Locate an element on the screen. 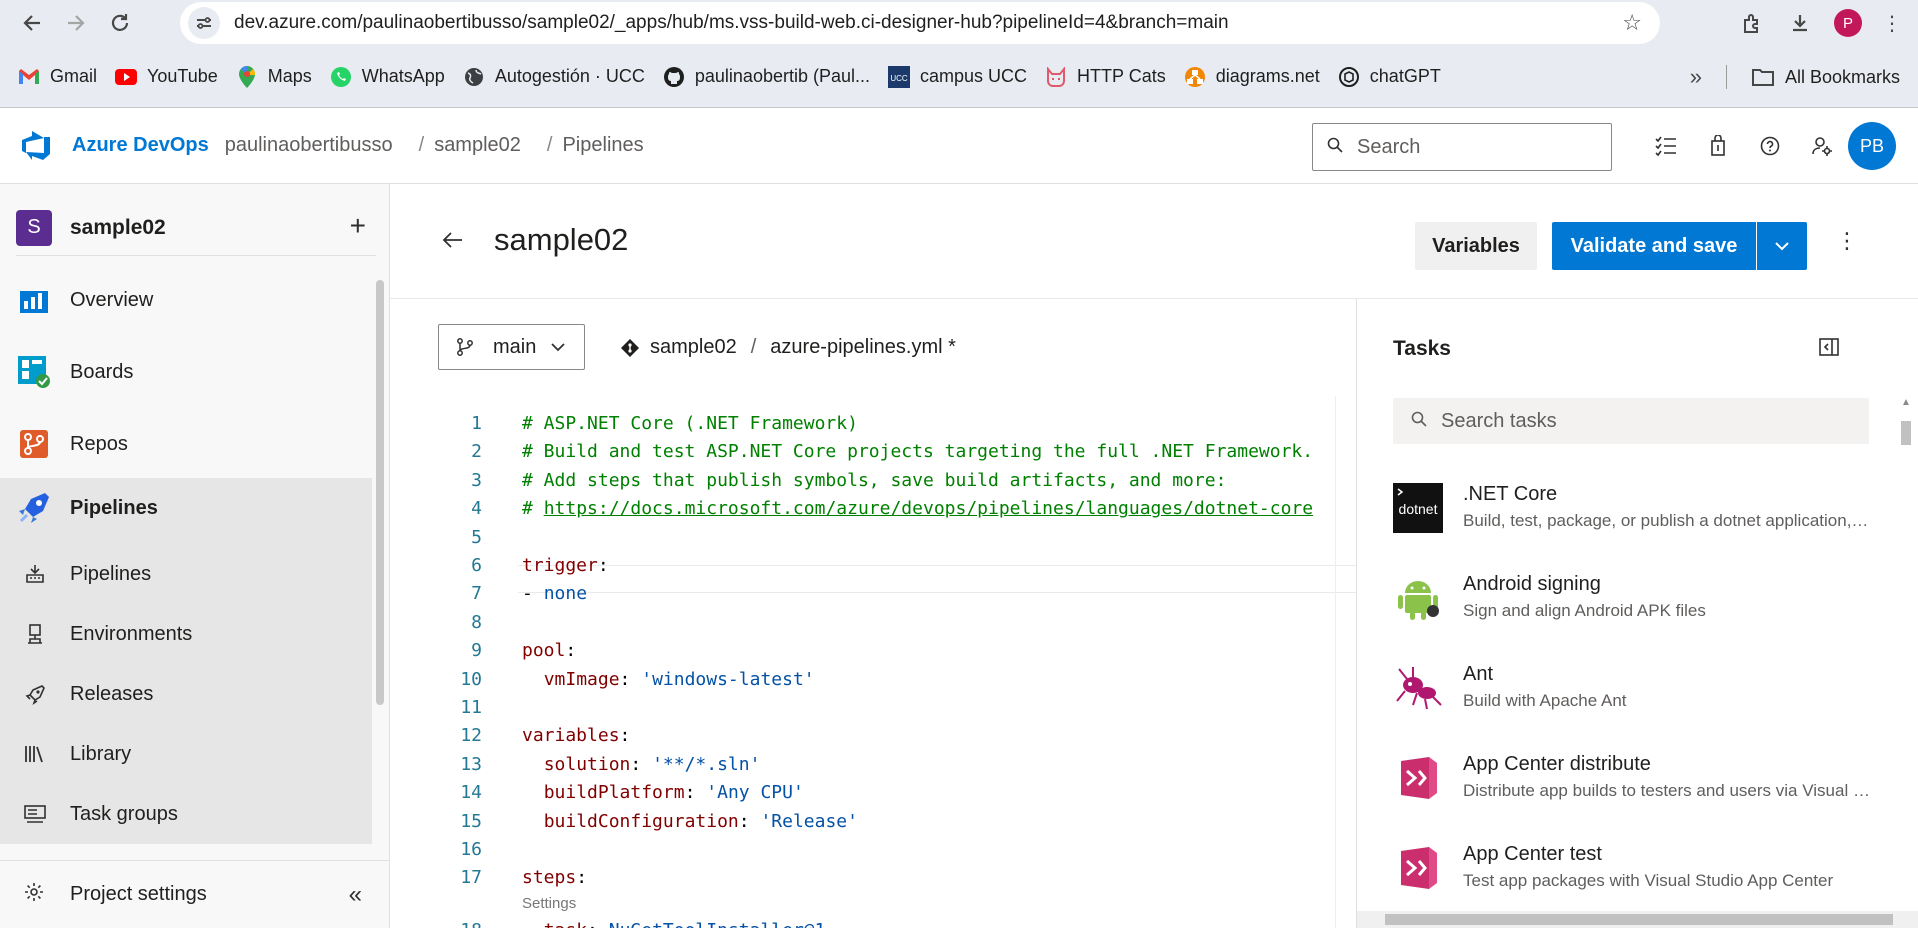  git-repo-icon is located at coordinates (630, 347).